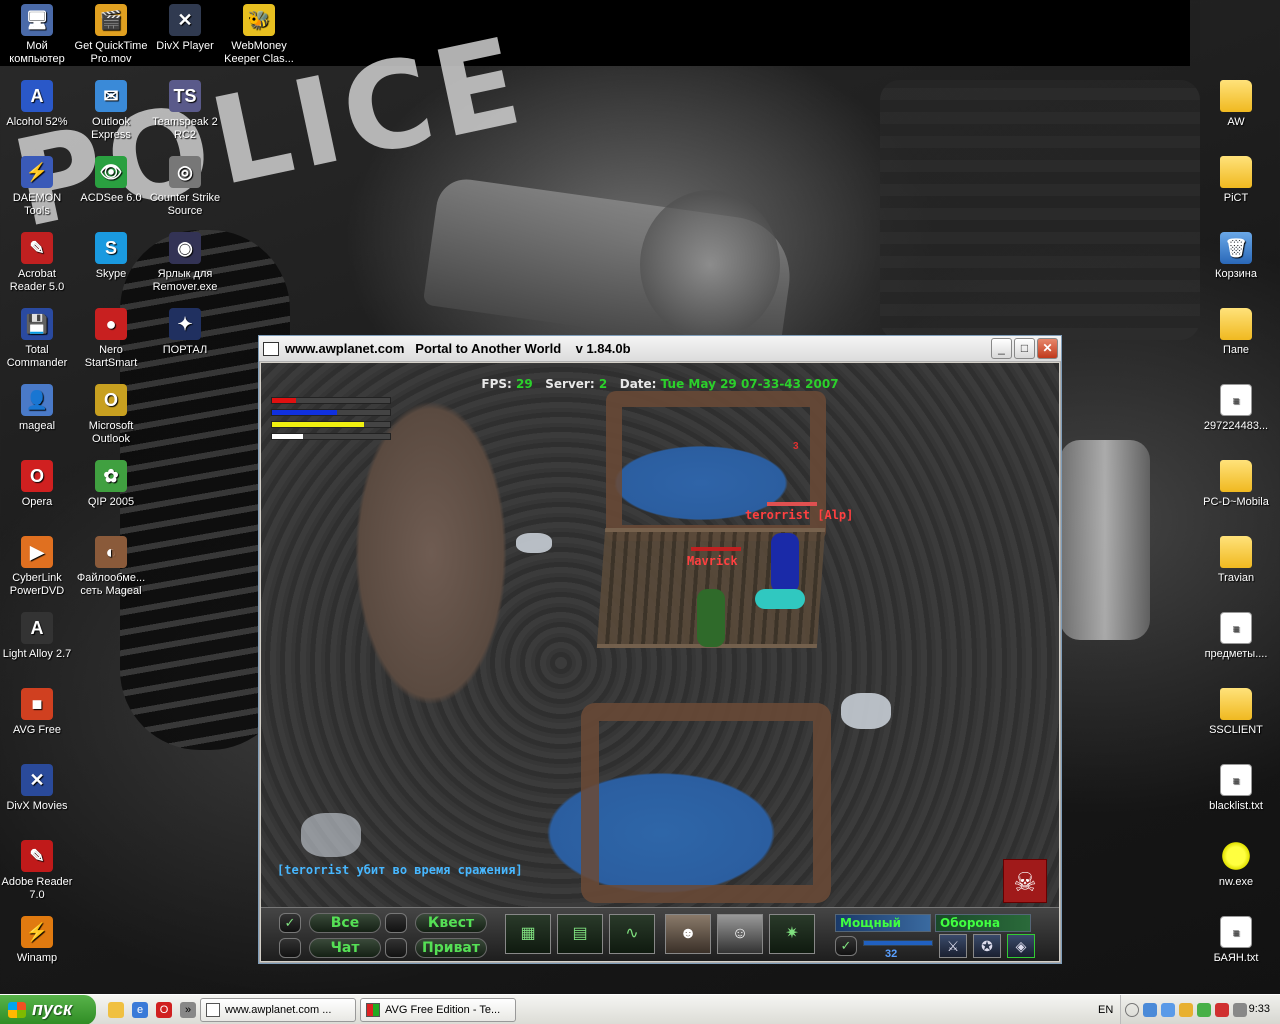 This screenshot has height=1024, width=1280. What do you see at coordinates (711, 618) in the screenshot?
I see `player-character` at bounding box center [711, 618].